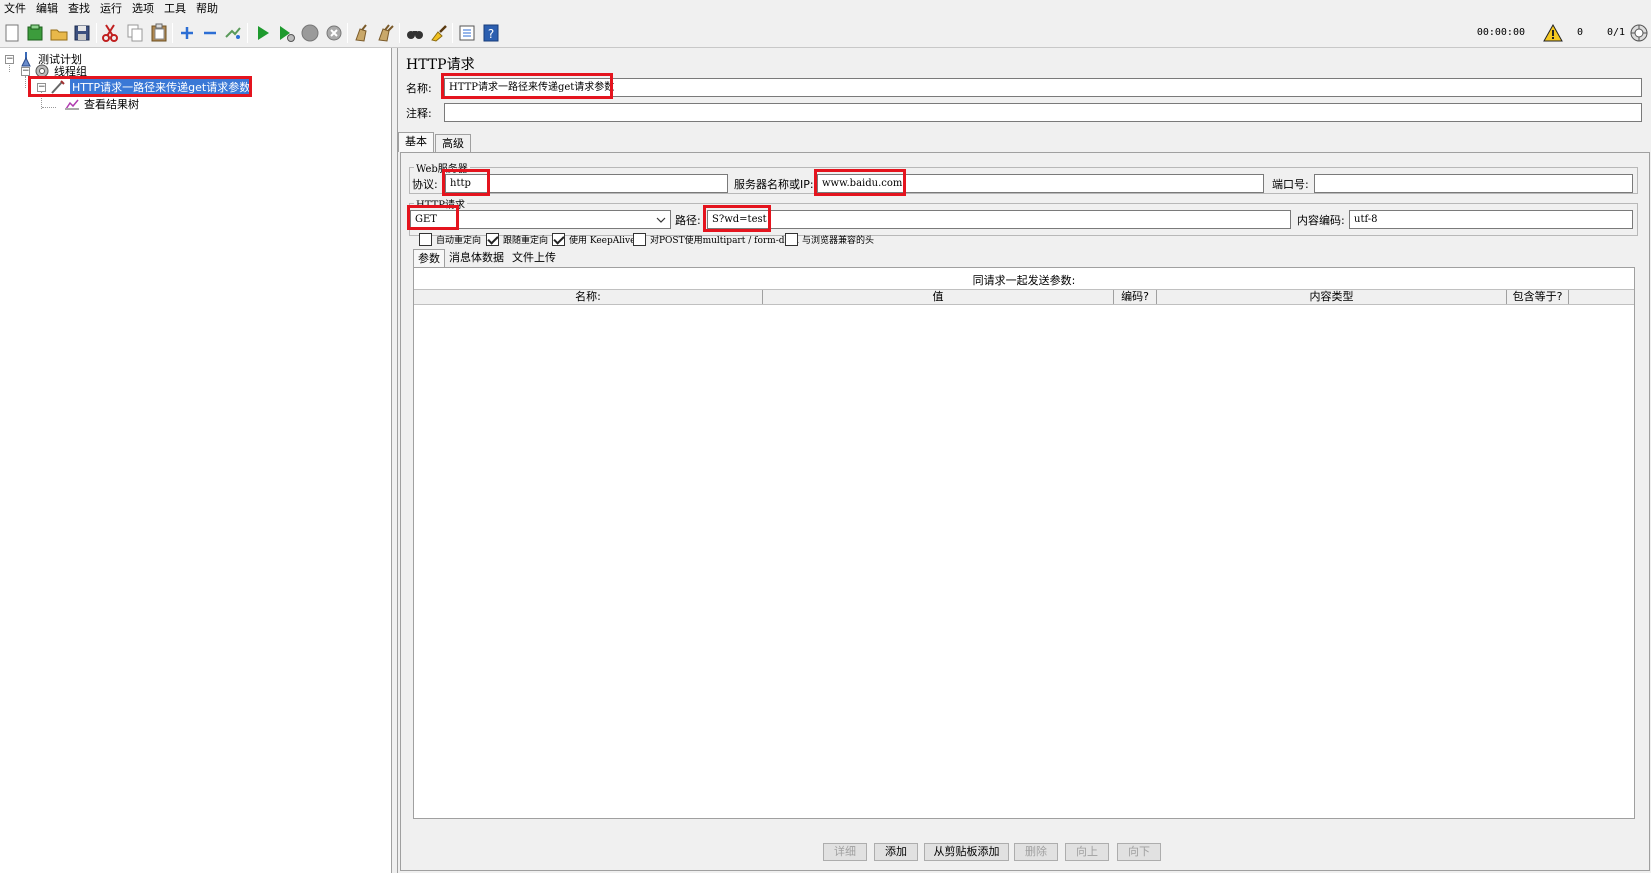 The width and height of the screenshot is (1651, 873). What do you see at coordinates (1036, 852) in the screenshot?
I see `delete-button: 删除` at bounding box center [1036, 852].